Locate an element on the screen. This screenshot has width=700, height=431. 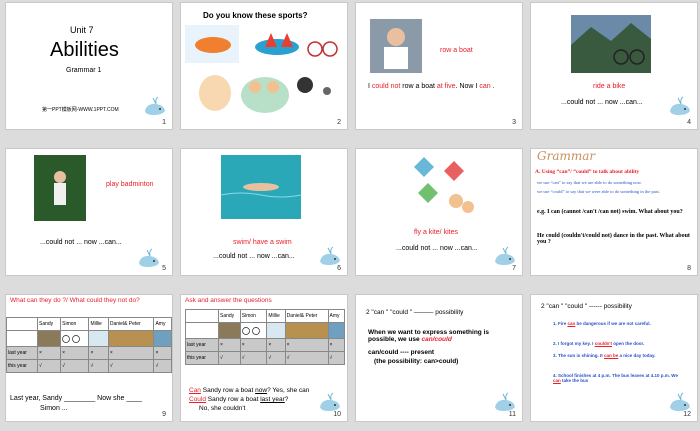
row-label: last year is located at coordinates (202, 345).